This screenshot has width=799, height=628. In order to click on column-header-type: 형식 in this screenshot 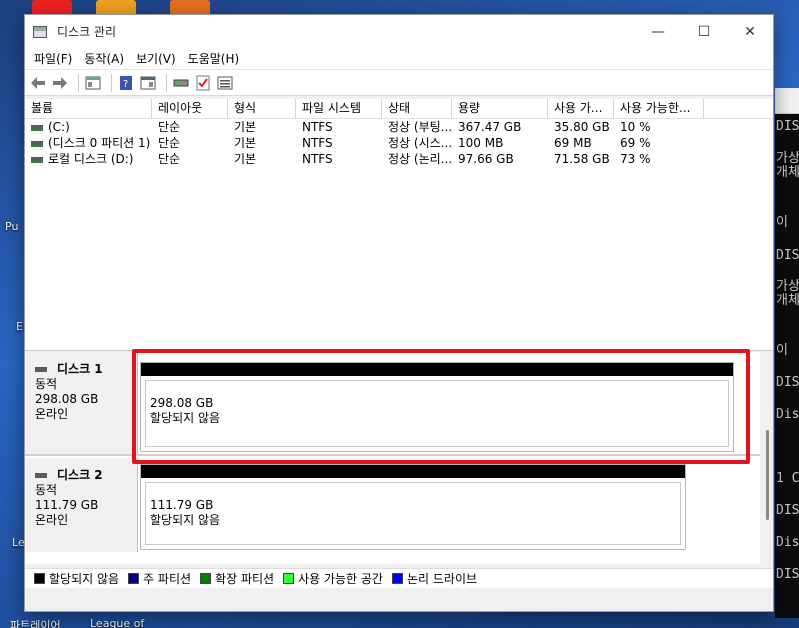, I will do `click(262, 108)`.